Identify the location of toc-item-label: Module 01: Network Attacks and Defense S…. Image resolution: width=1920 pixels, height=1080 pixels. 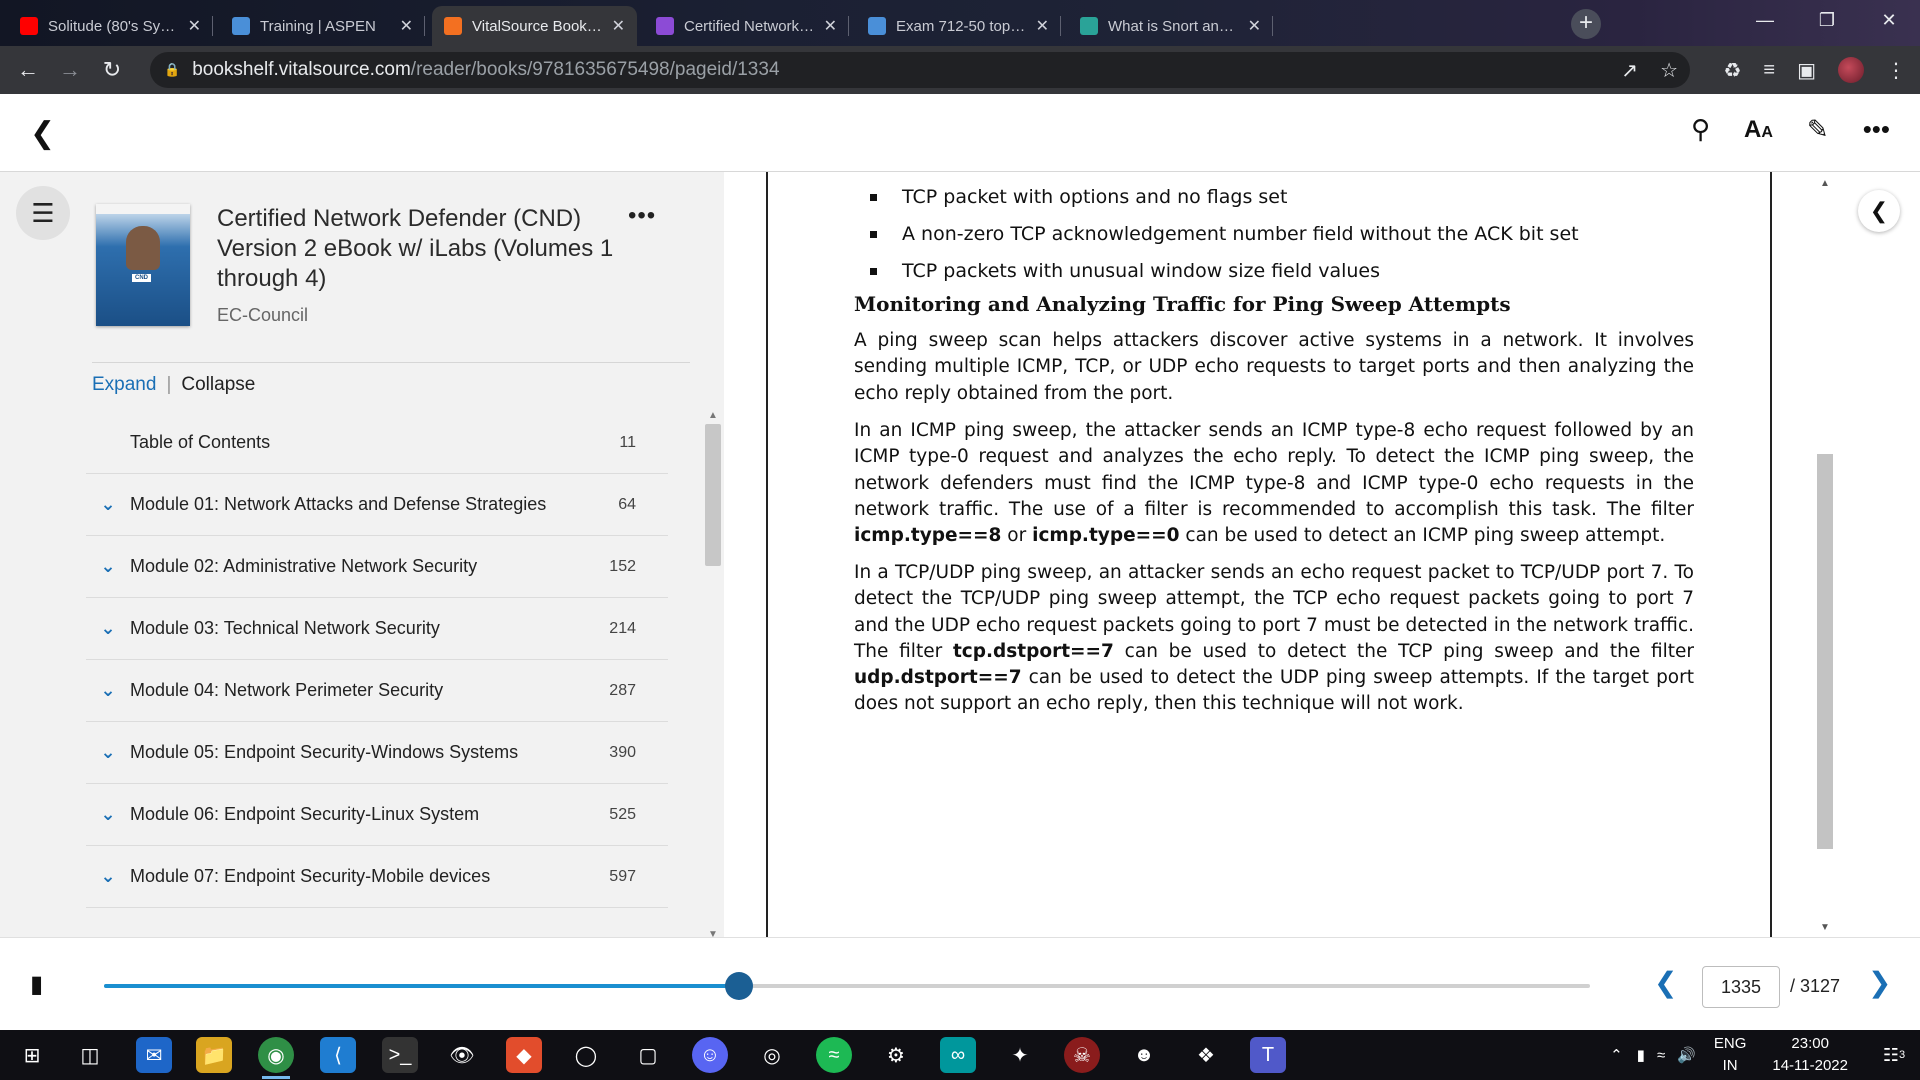
(364, 504).